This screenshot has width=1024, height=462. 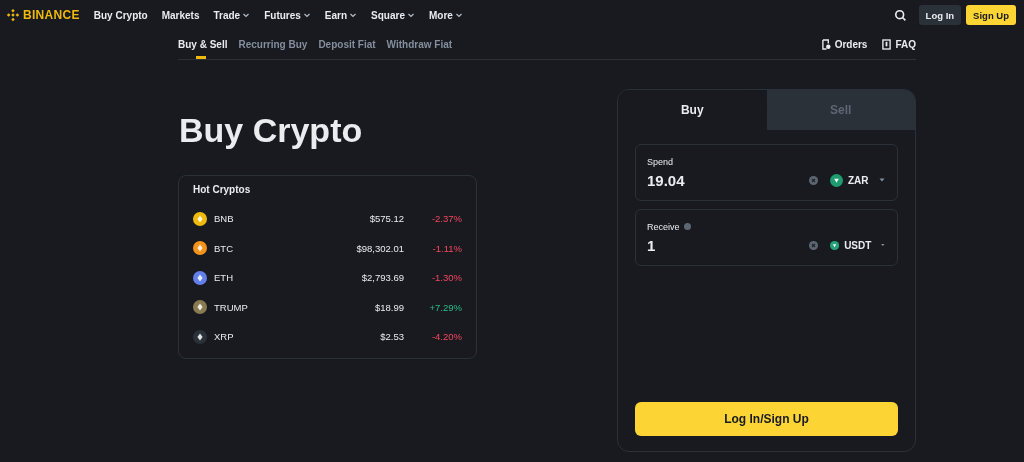 I want to click on coin-symbol: BNB, so click(x=224, y=219).